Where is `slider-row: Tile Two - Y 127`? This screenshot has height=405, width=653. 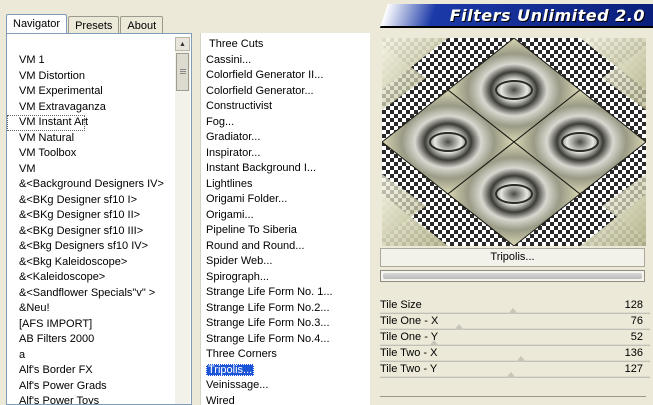 slider-row: Tile Two - Y 127 is located at coordinates (515, 370).